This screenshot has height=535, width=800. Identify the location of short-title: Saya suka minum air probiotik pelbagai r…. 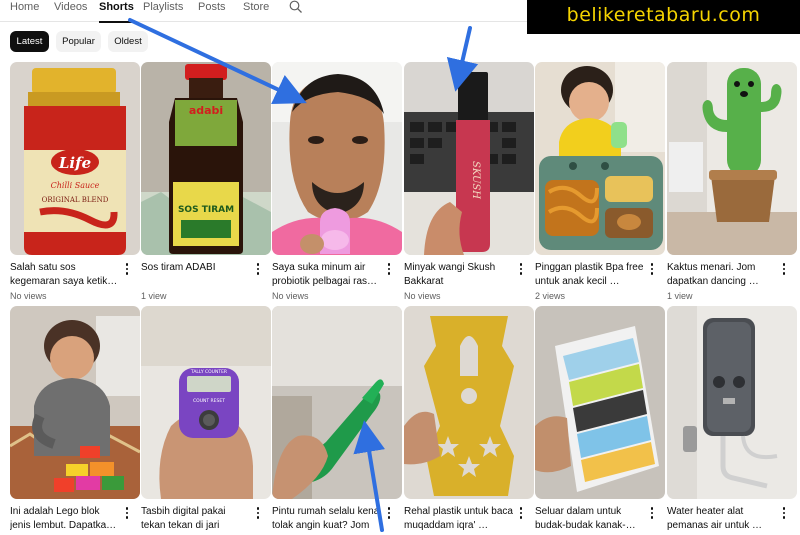
(327, 274).